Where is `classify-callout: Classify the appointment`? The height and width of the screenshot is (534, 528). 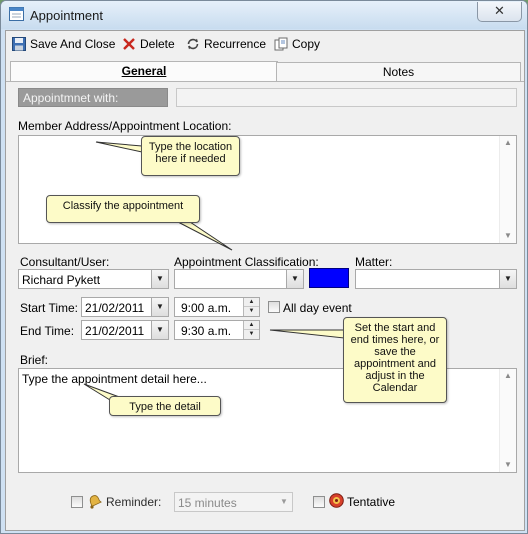
classify-callout: Classify the appointment is located at coordinates (123, 209).